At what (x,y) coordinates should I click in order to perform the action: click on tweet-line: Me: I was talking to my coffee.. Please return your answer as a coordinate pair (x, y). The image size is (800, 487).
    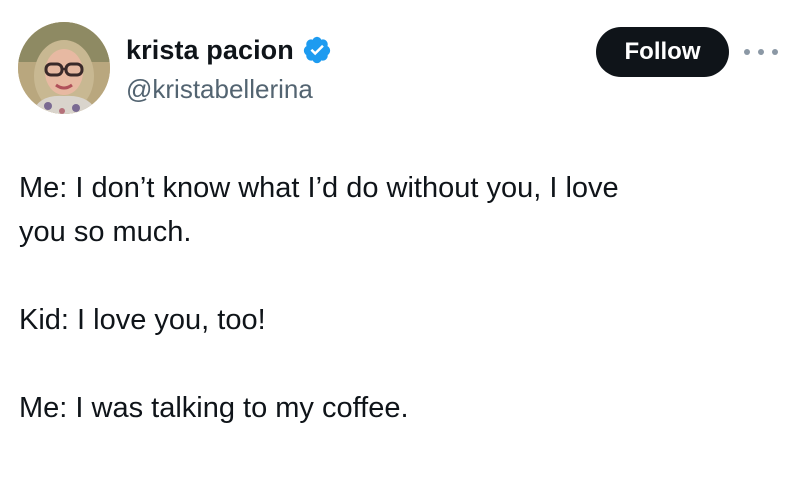
    Looking at the image, I should click on (214, 408).